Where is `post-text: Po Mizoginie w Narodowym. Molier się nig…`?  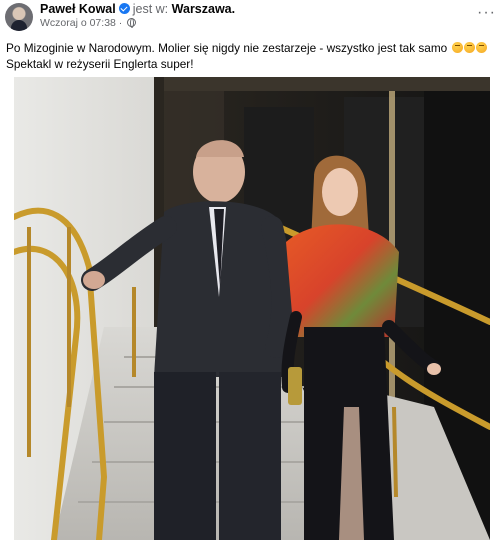 post-text: Po Mizoginie w Narodowym. Molier się nig… is located at coordinates (253, 56).